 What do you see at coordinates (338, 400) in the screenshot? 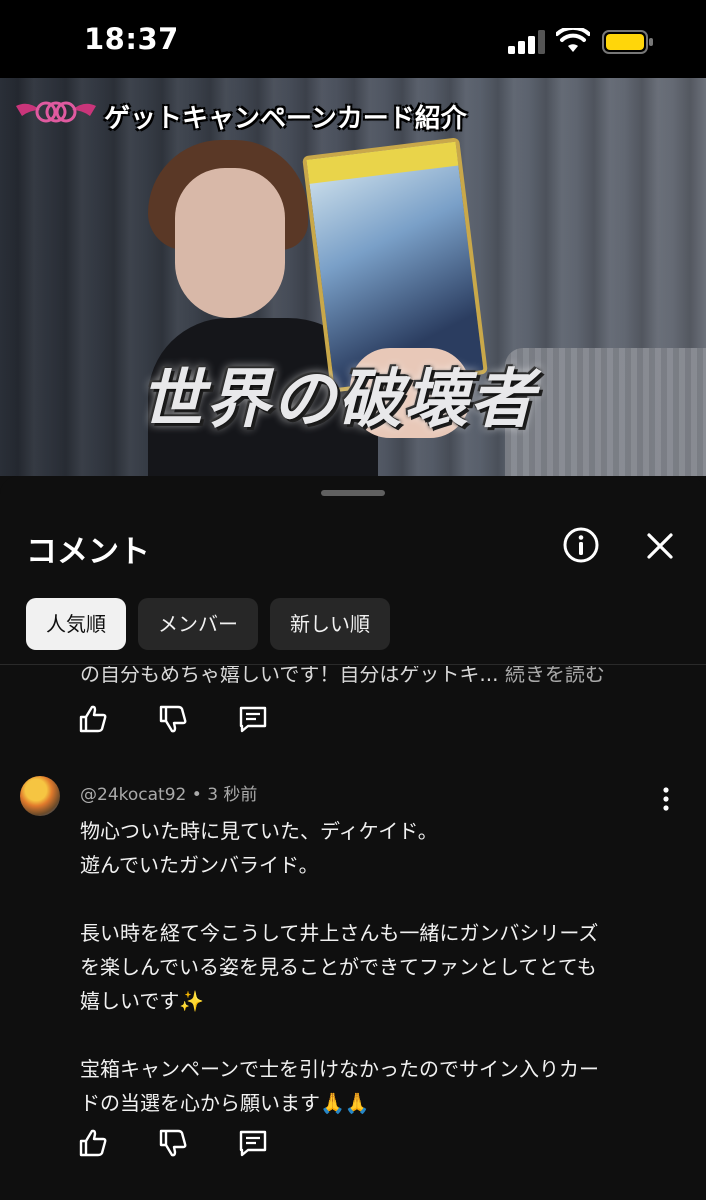
I see `video-overlay-title: 世界の破壊者` at bounding box center [338, 400].